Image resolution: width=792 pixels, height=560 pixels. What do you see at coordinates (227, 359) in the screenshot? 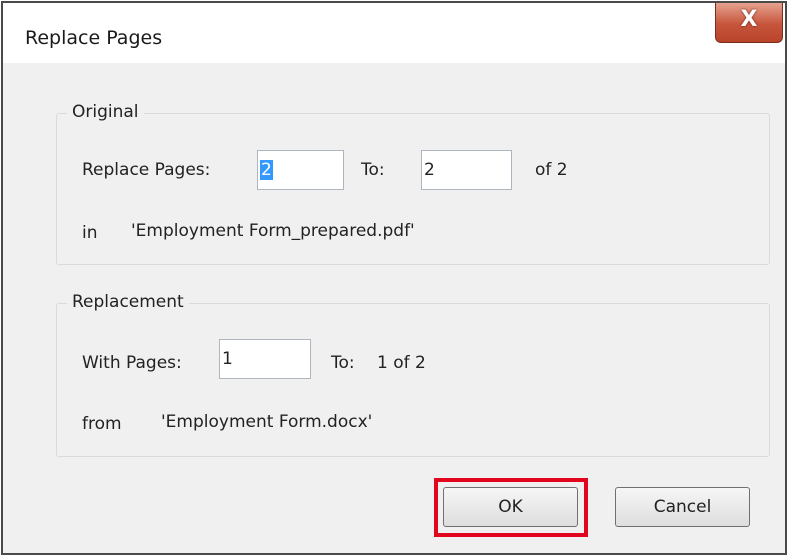
I see `with-pages-value: 1` at bounding box center [227, 359].